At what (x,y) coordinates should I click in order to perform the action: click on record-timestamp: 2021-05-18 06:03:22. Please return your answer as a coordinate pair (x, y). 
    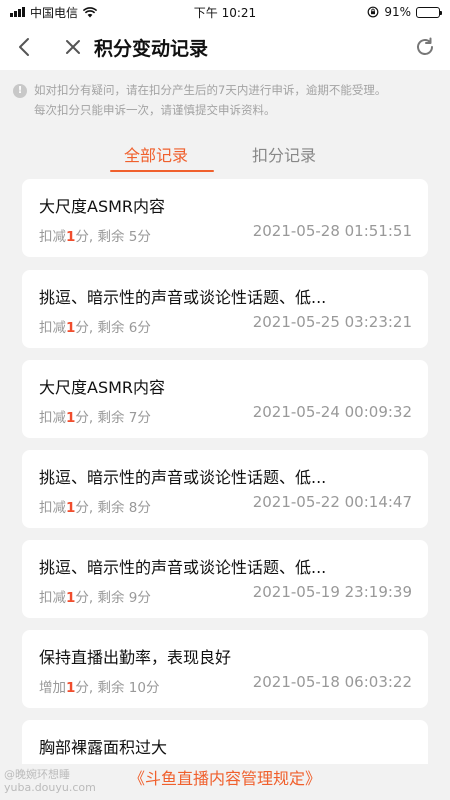
    Looking at the image, I should click on (332, 682).